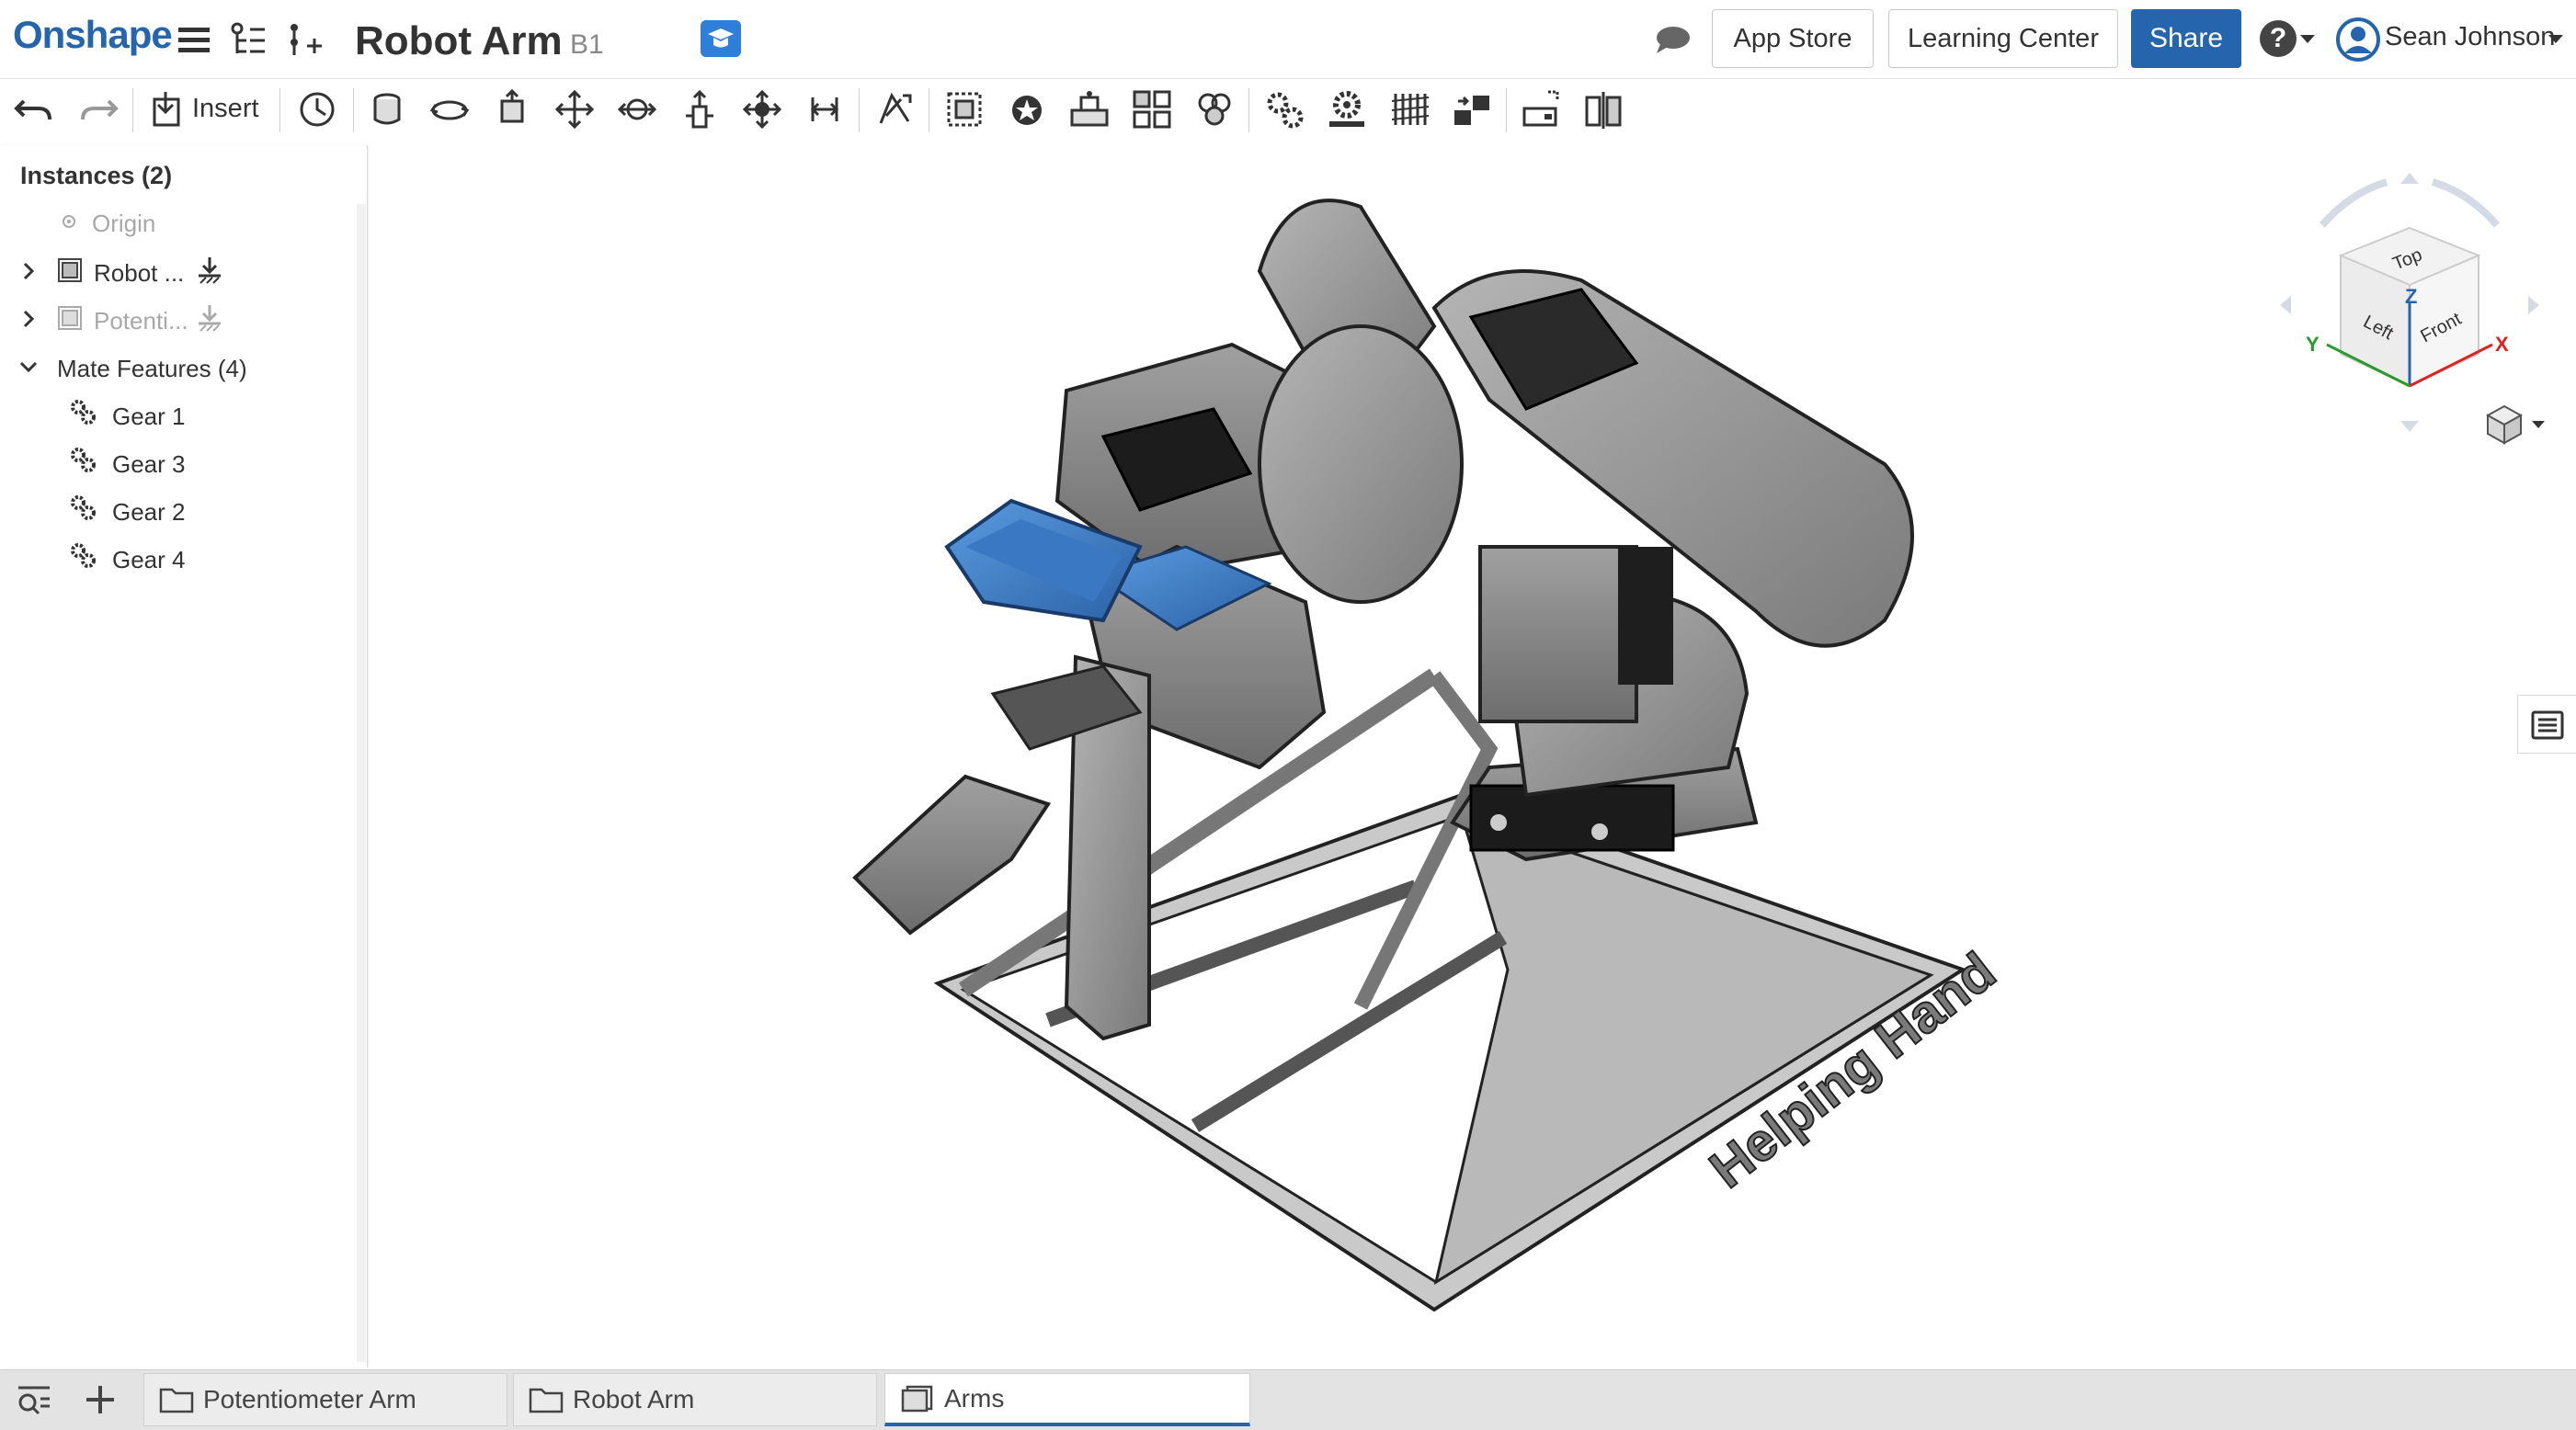 The image size is (2576, 1430). Describe the element at coordinates (1027, 109) in the screenshot. I see `mate-connector-icon` at that location.